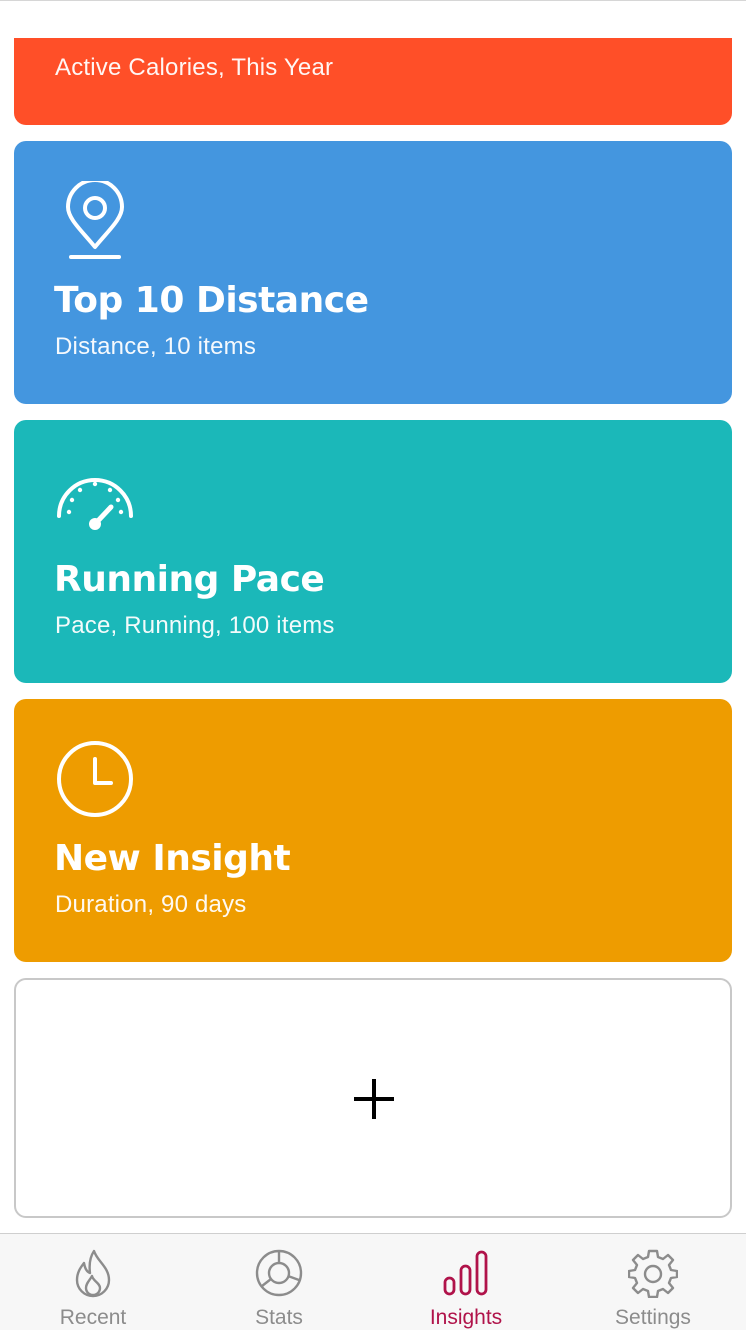 The image size is (746, 1330). What do you see at coordinates (466, 1317) in the screenshot?
I see `tab-label: Insights` at bounding box center [466, 1317].